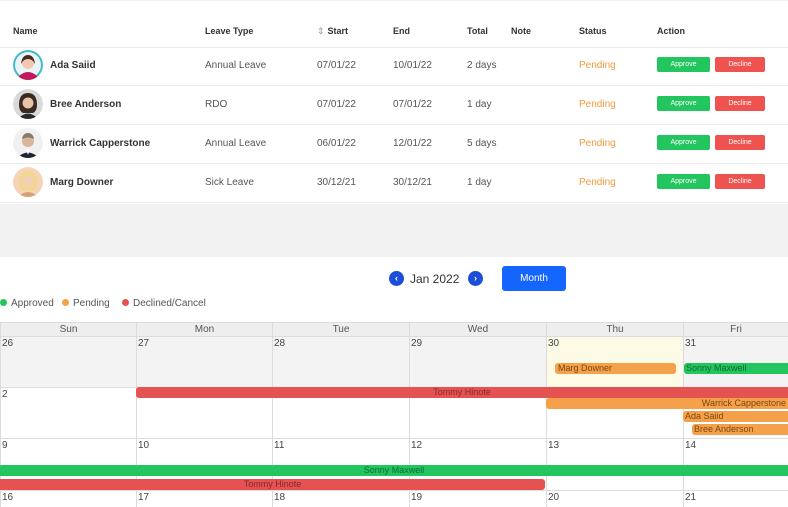 The width and height of the screenshot is (788, 507). Describe the element at coordinates (671, 31) in the screenshot. I see `header-action: Action` at that location.